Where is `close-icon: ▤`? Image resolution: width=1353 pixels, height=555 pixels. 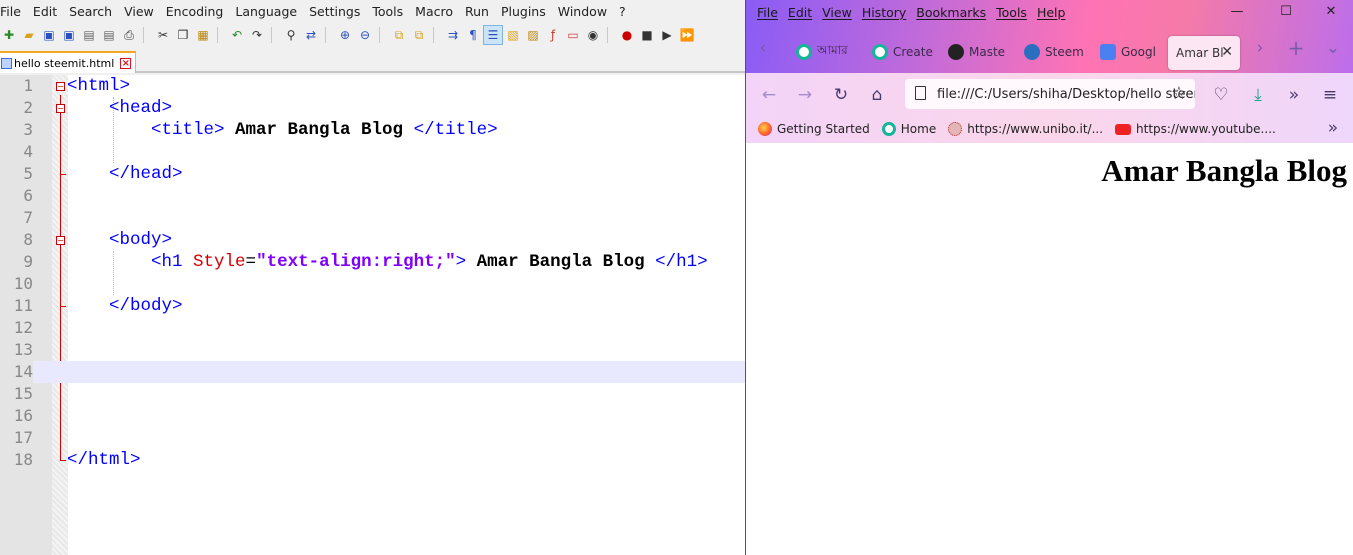 close-icon: ▤ is located at coordinates (89, 35).